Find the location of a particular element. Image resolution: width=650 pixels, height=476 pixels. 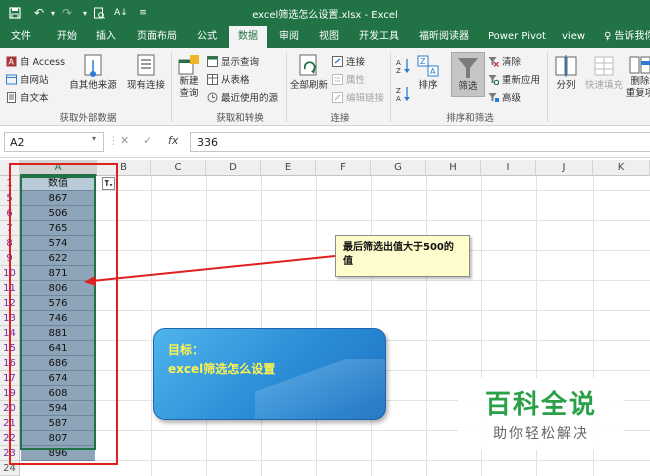

name-box-dropdown-icon: ▾ is located at coordinates (94, 138).